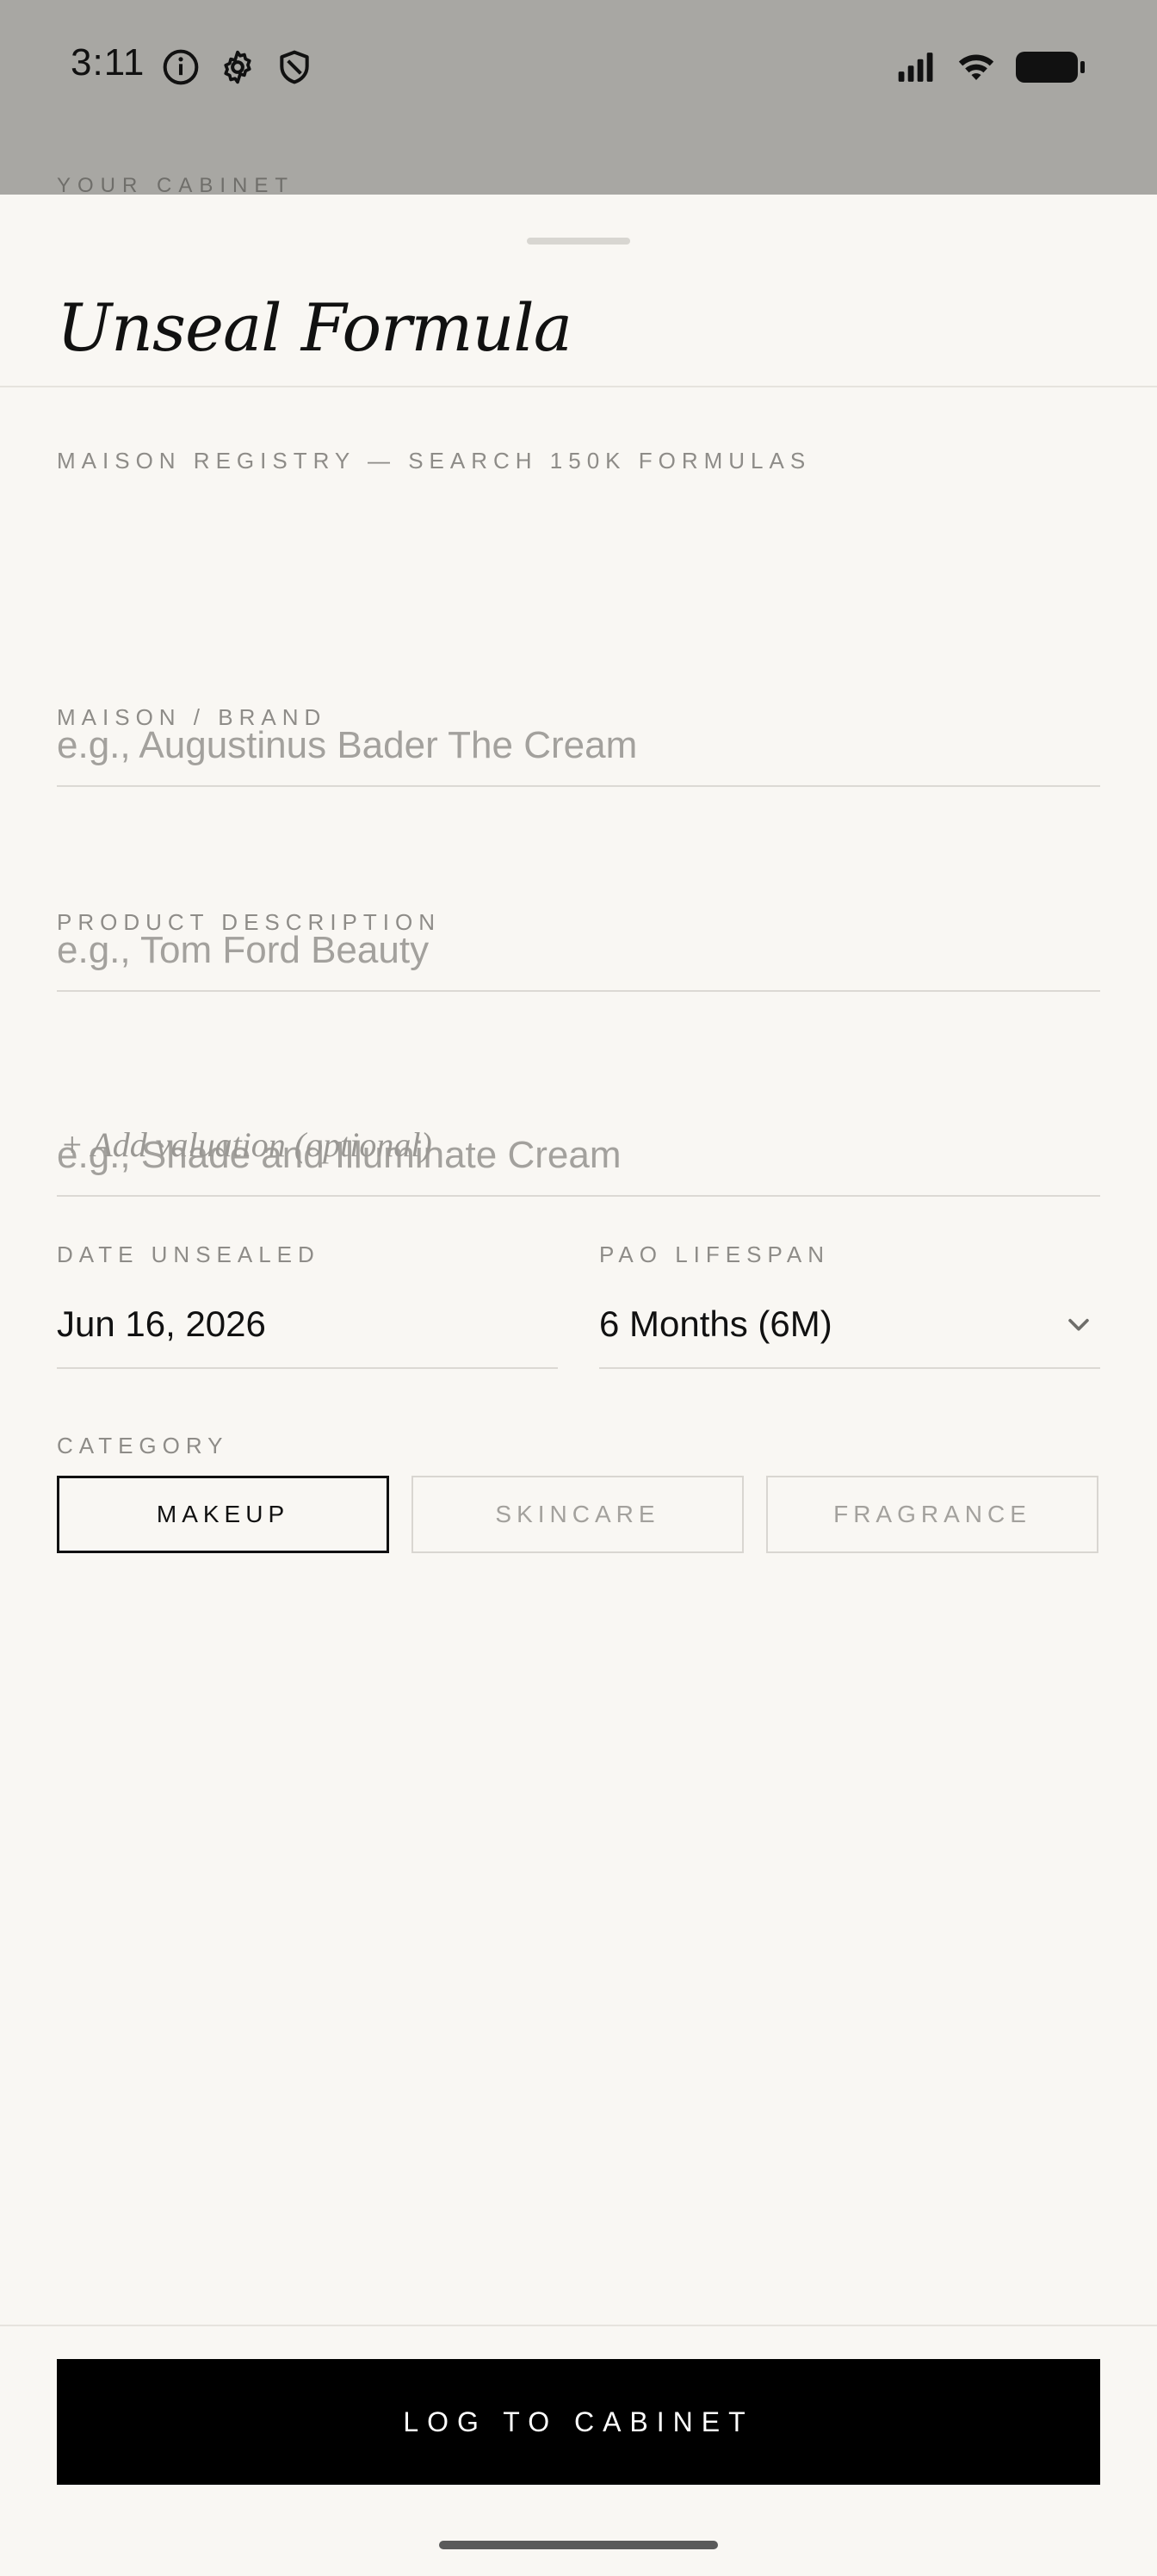 This screenshot has width=1157, height=2576. I want to click on gear-icon, so click(238, 67).